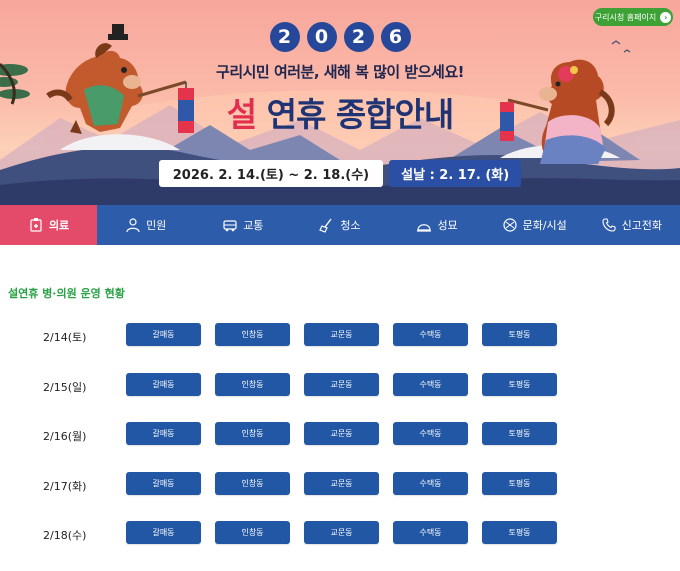  Describe the element at coordinates (242, 225) in the screenshot. I see `nav-tab-transport: 교통` at that location.